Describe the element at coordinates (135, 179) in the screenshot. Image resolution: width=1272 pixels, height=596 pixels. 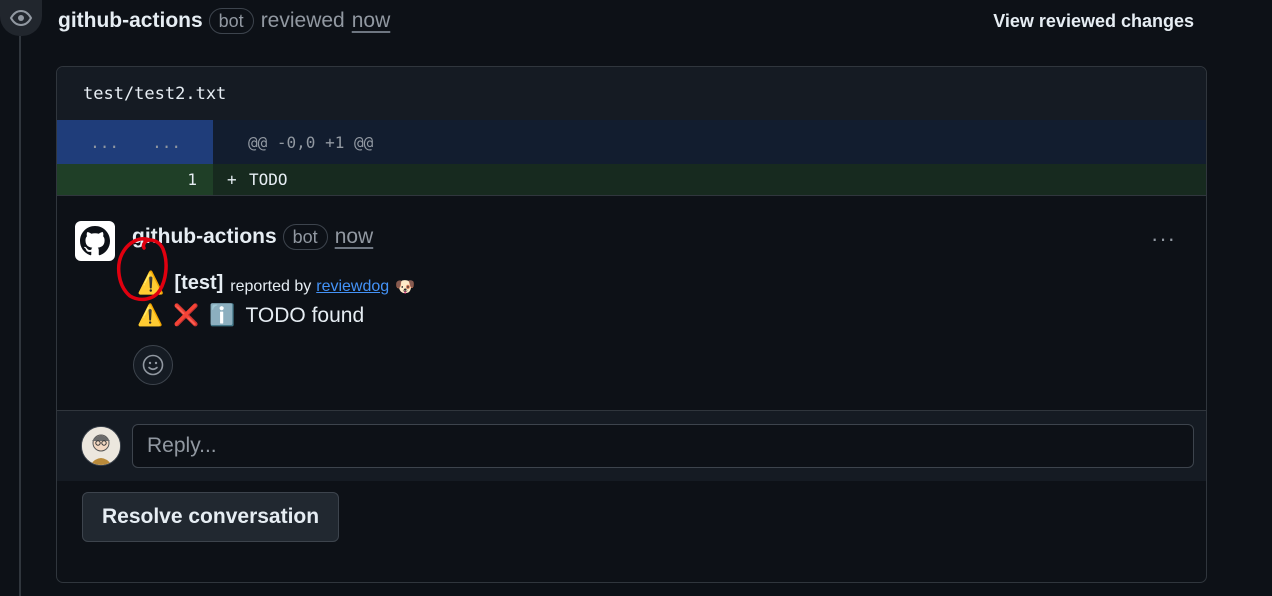
I see `line-number: 1` at that location.